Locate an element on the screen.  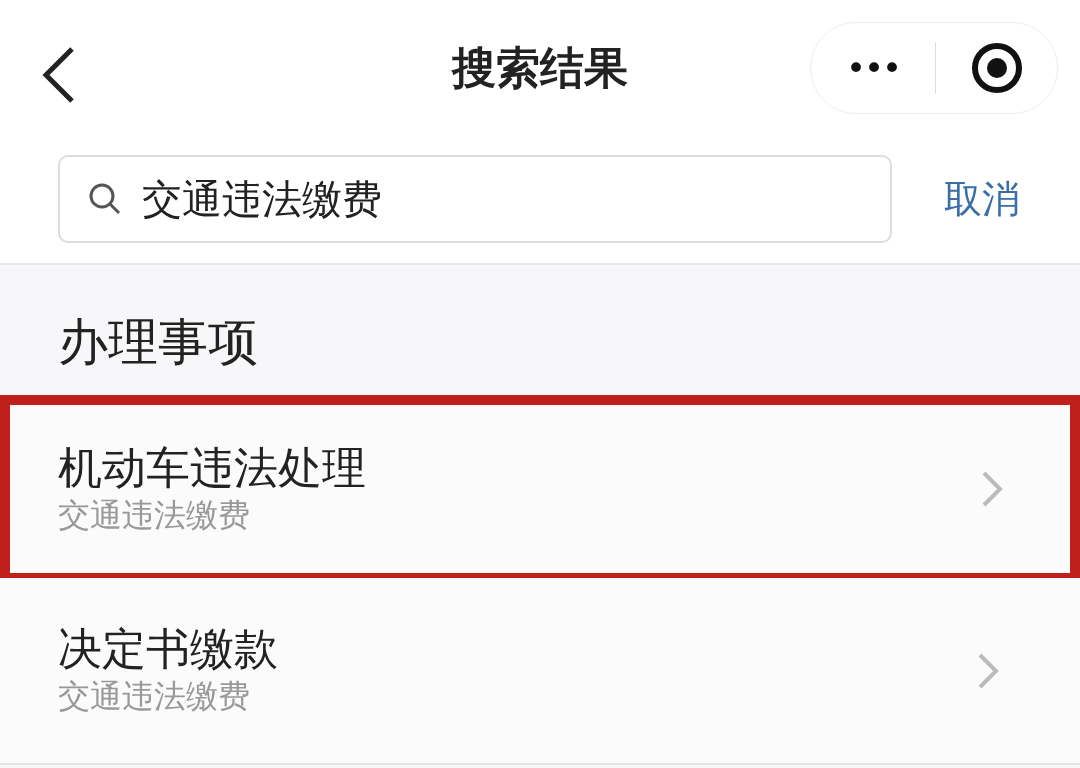
back-icon is located at coordinates (58, 75).